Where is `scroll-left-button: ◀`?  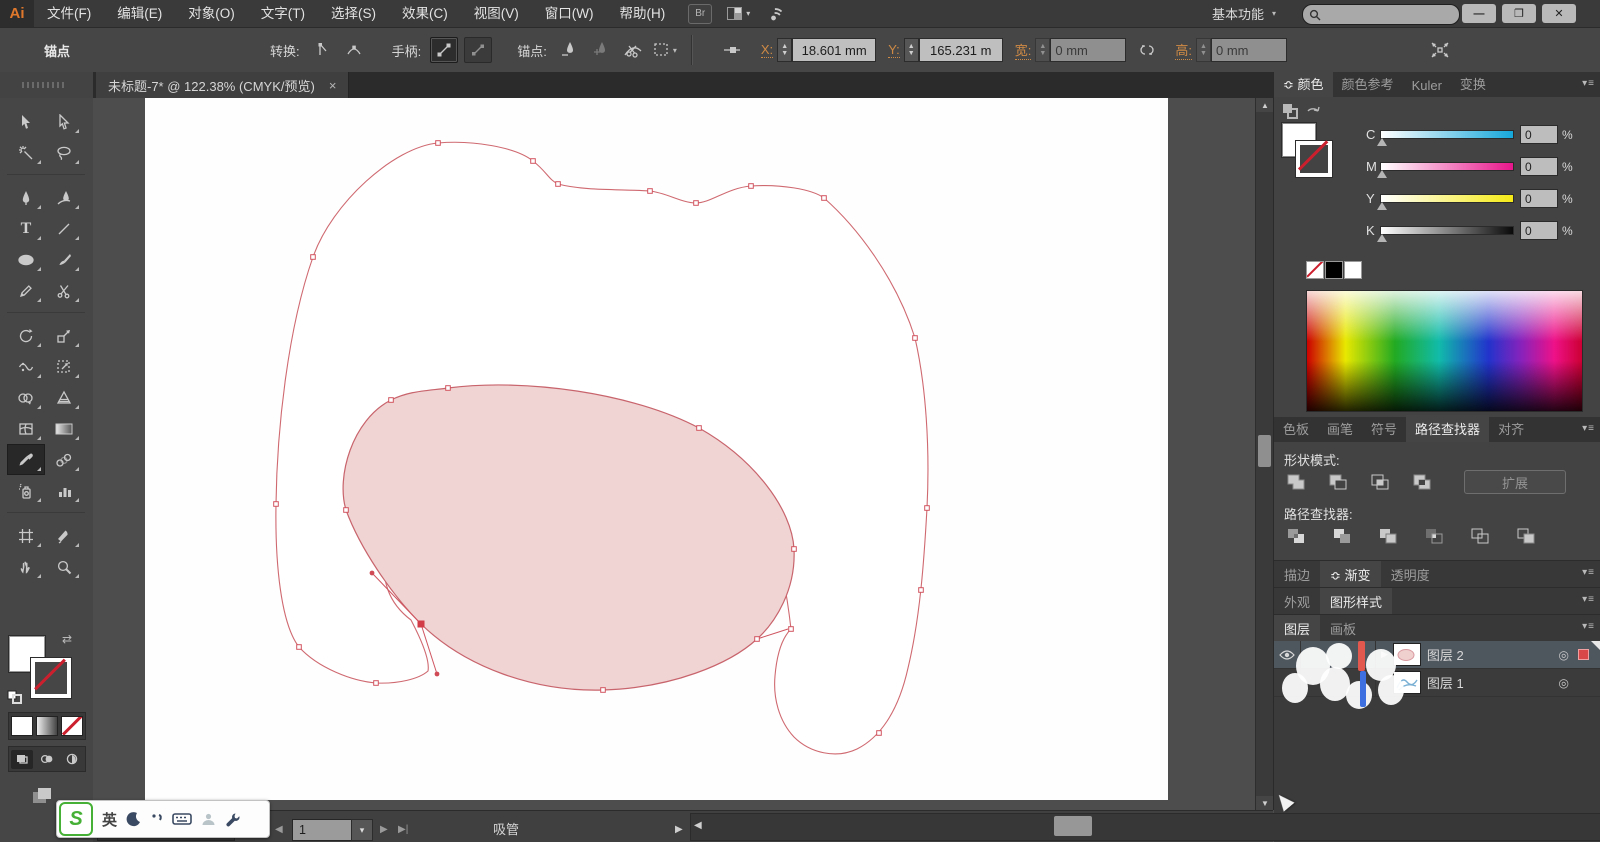 scroll-left-button: ◀ is located at coordinates (698, 825).